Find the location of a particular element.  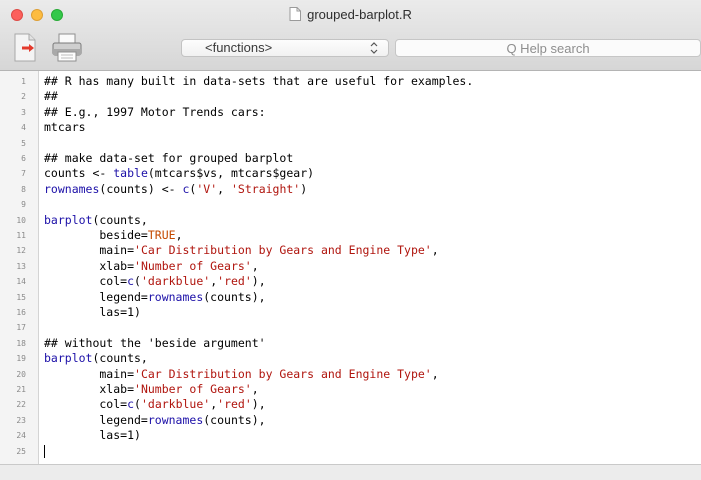

status-bar is located at coordinates (350, 472).